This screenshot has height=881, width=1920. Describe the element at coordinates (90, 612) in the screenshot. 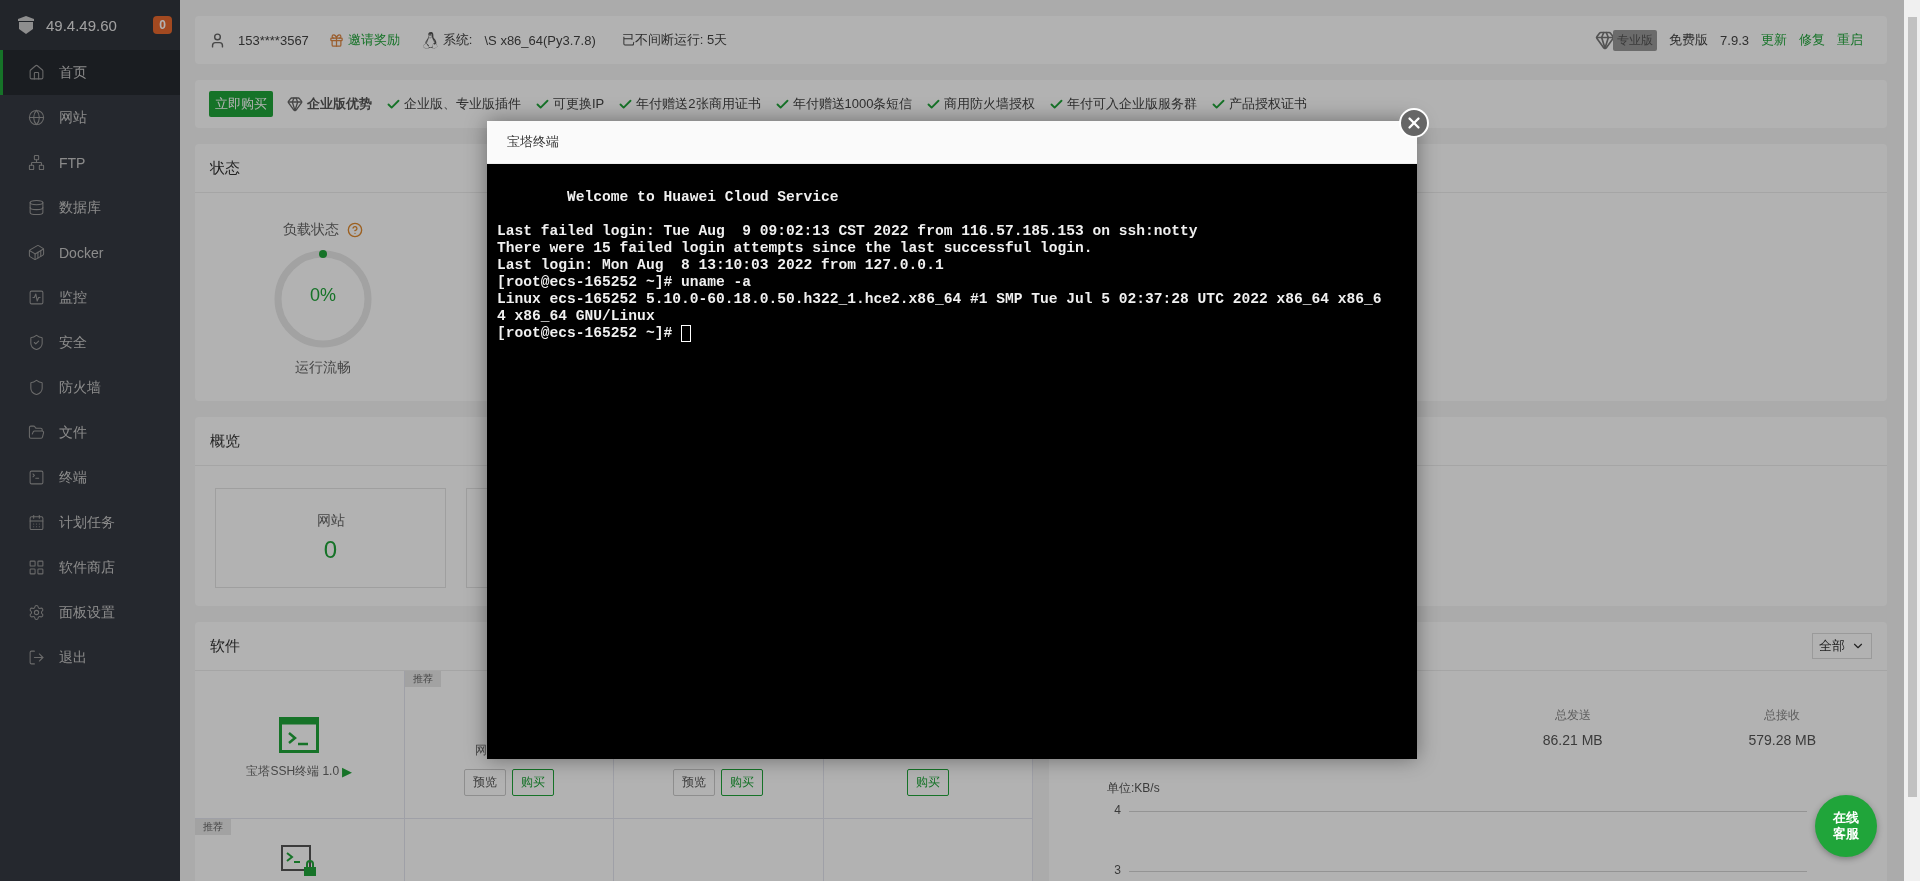

I see `sidebar-item: 面板设置` at that location.